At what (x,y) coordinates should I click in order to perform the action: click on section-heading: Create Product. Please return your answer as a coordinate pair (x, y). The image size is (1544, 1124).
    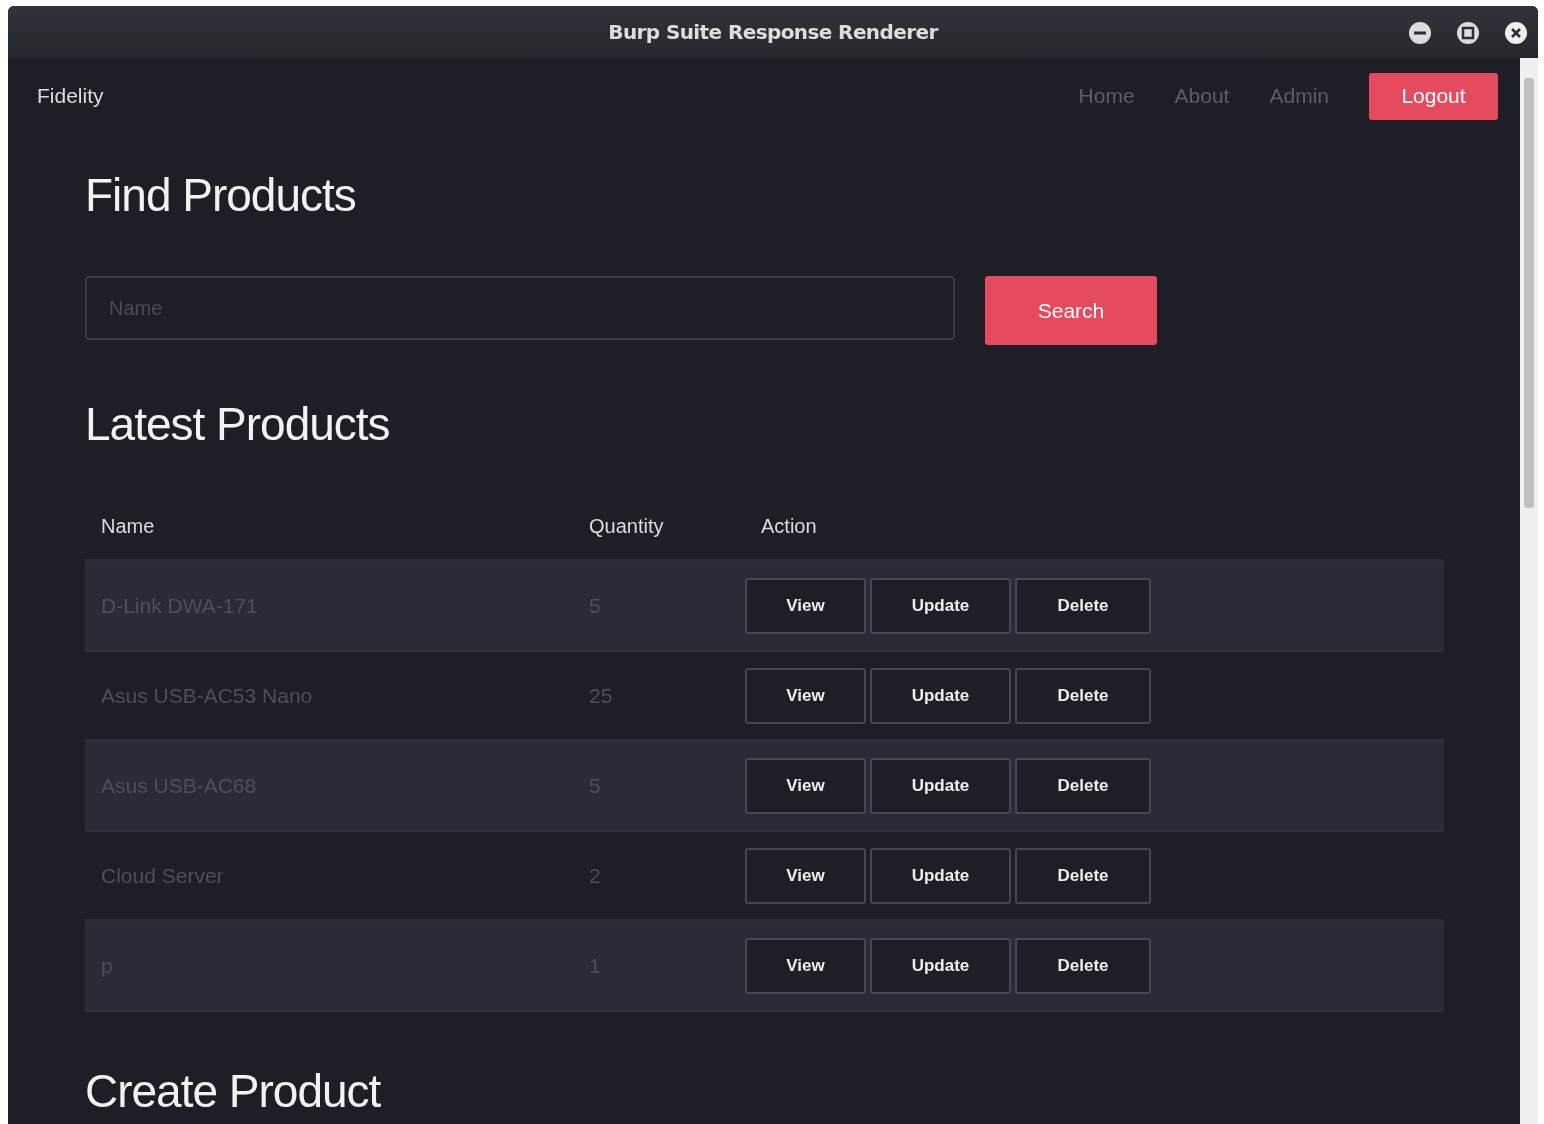
    Looking at the image, I should click on (233, 1091).